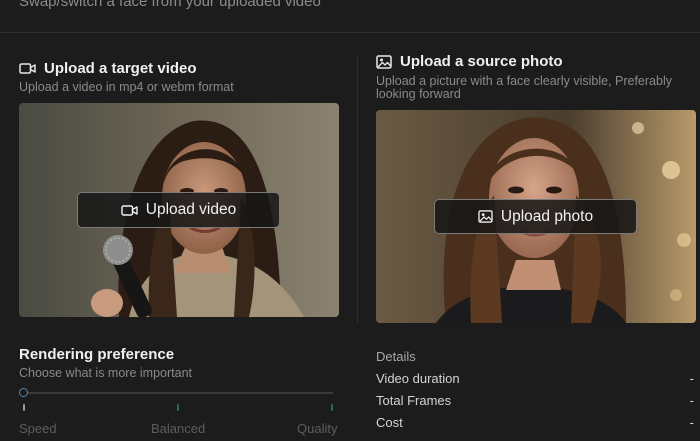  I want to click on source-photo-title: Upload a source photo, so click(469, 61).